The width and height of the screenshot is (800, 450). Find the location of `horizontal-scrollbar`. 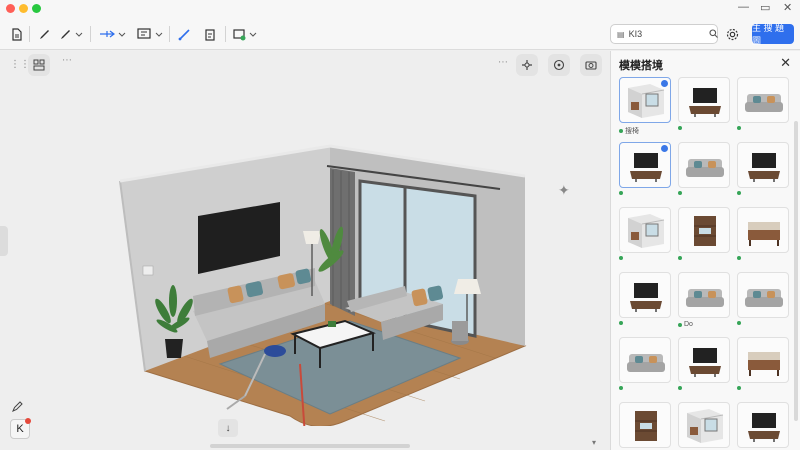

horizontal-scrollbar is located at coordinates (310, 446).